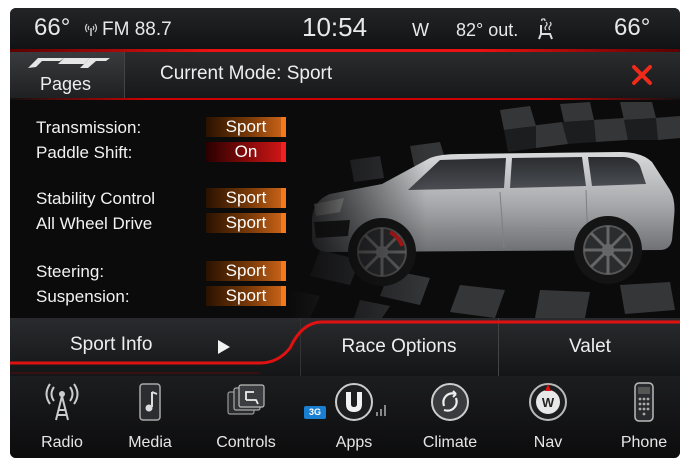 This screenshot has height=462, width=689. I want to click on transmission-value: Sport, so click(246, 127).